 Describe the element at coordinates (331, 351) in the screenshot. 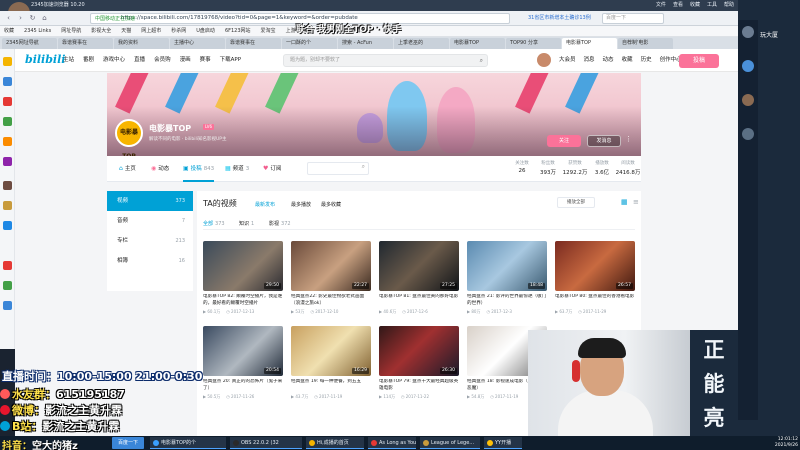

I see `video-thumbnail: 16:29` at that location.